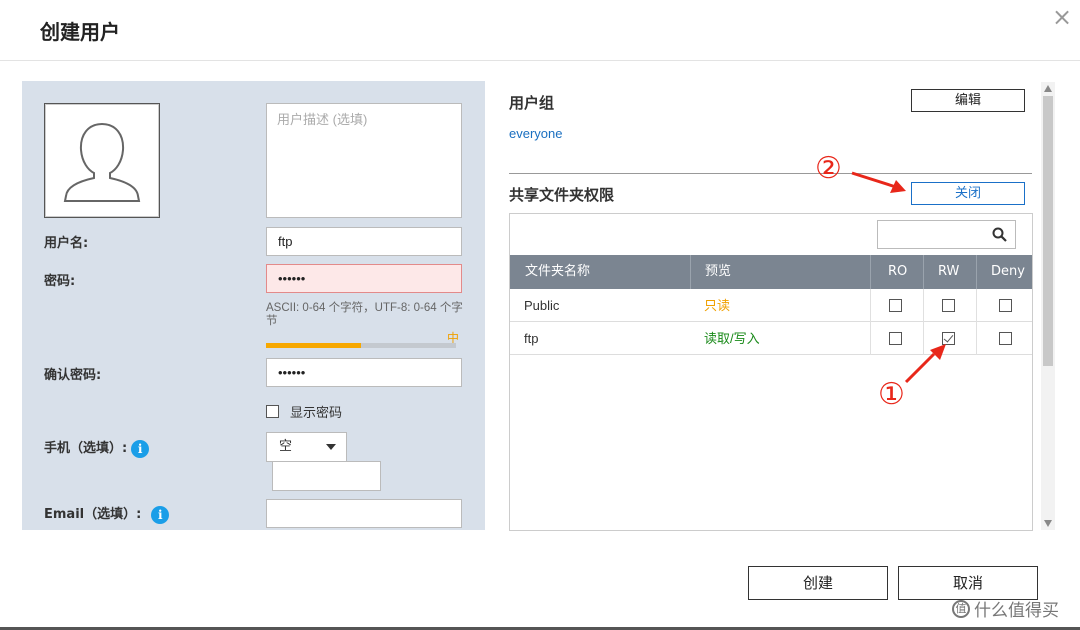 The height and width of the screenshot is (630, 1080). Describe the element at coordinates (771, 272) in the screenshot. I see `table-header: 文件夹名称 预览 RO RW Deny` at that location.